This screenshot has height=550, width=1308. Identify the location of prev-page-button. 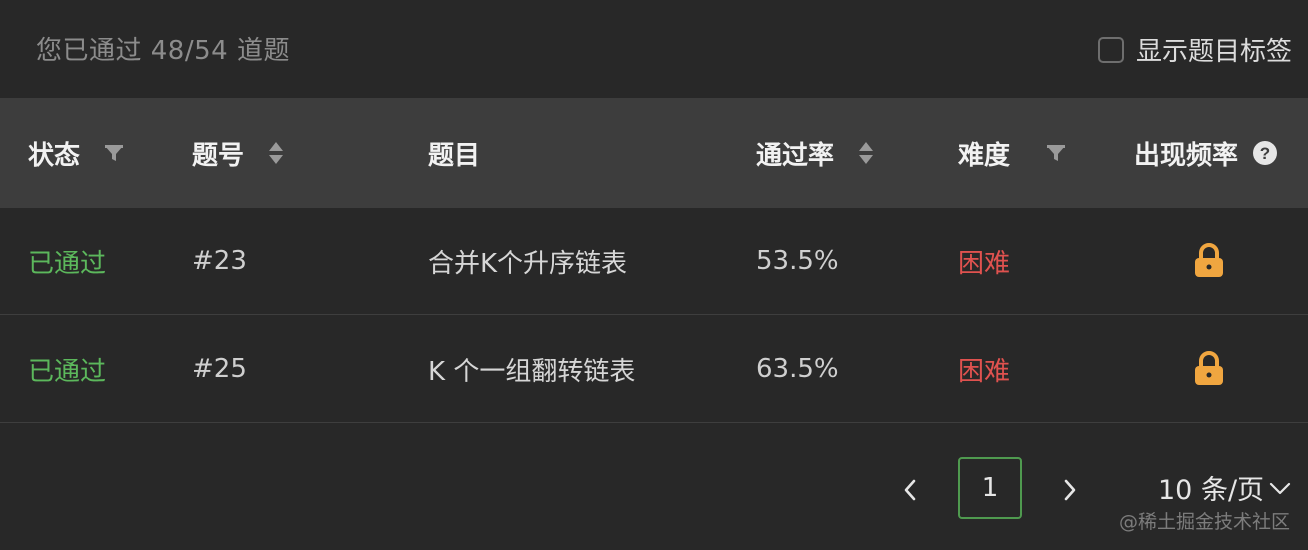
(910, 490).